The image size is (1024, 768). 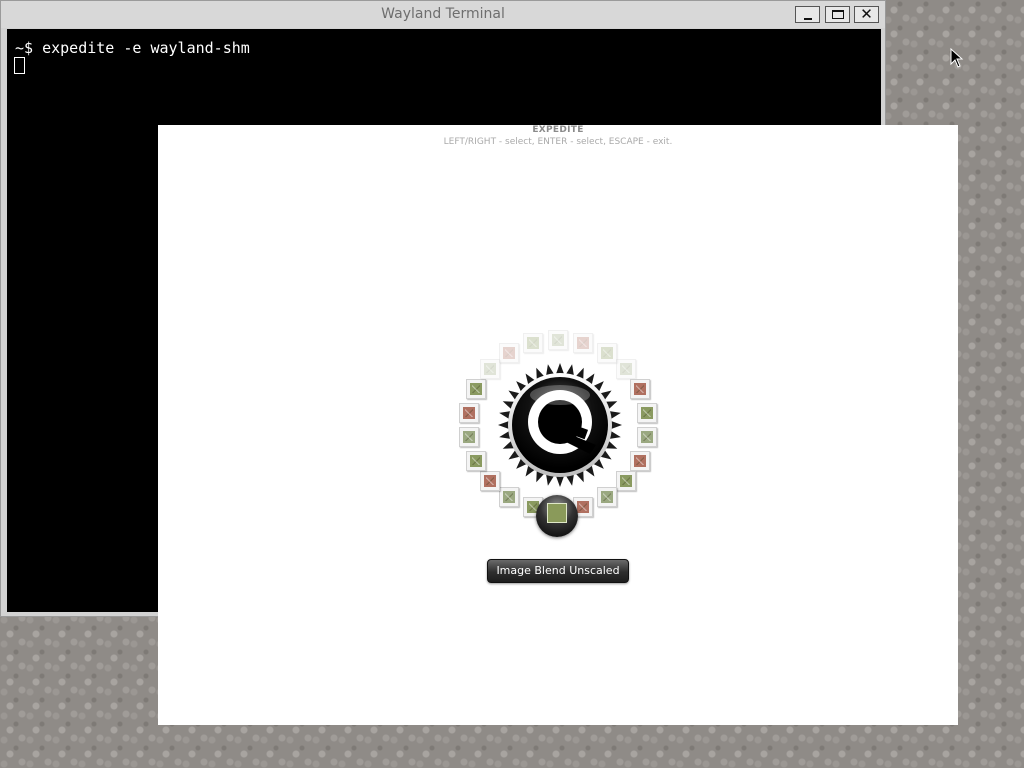 I want to click on expedite-title: EXPEDITE, so click(x=558, y=130).